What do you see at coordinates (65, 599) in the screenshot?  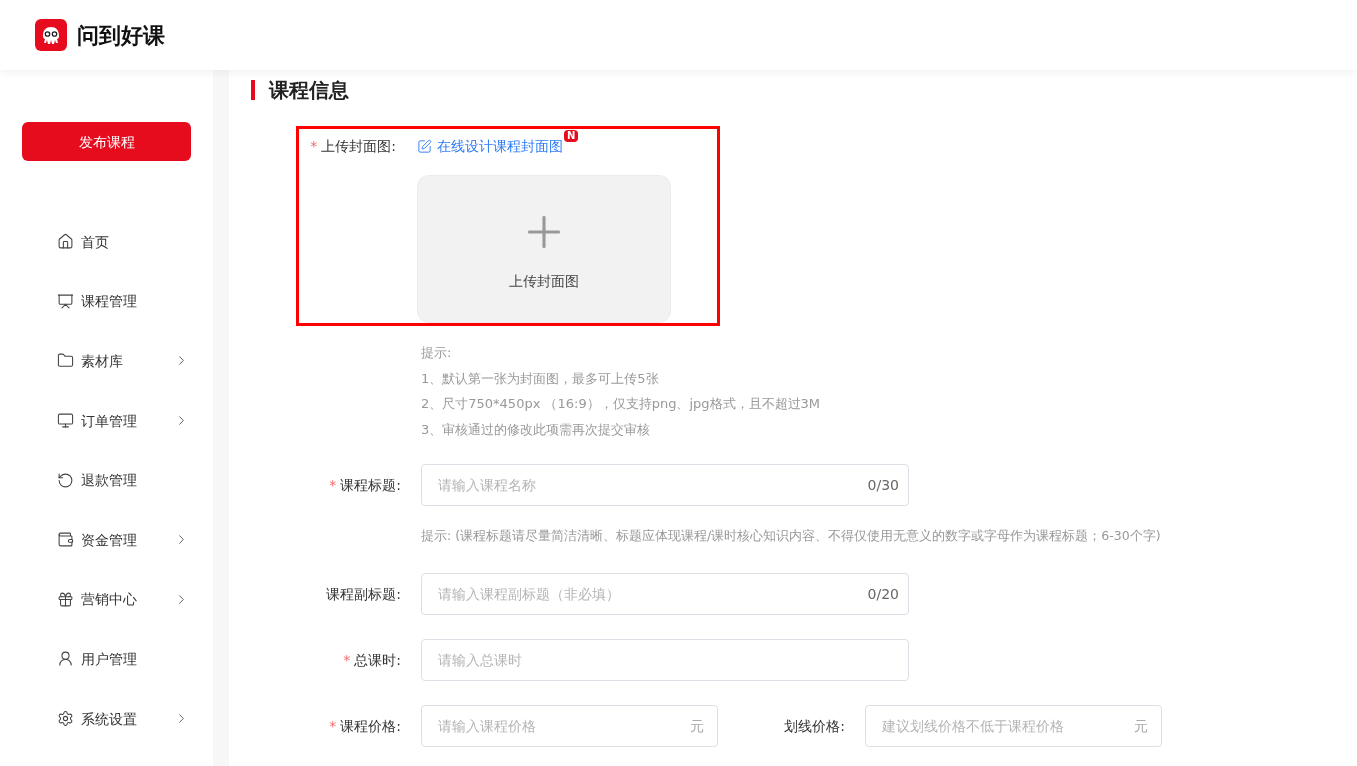 I see `gift-icon` at bounding box center [65, 599].